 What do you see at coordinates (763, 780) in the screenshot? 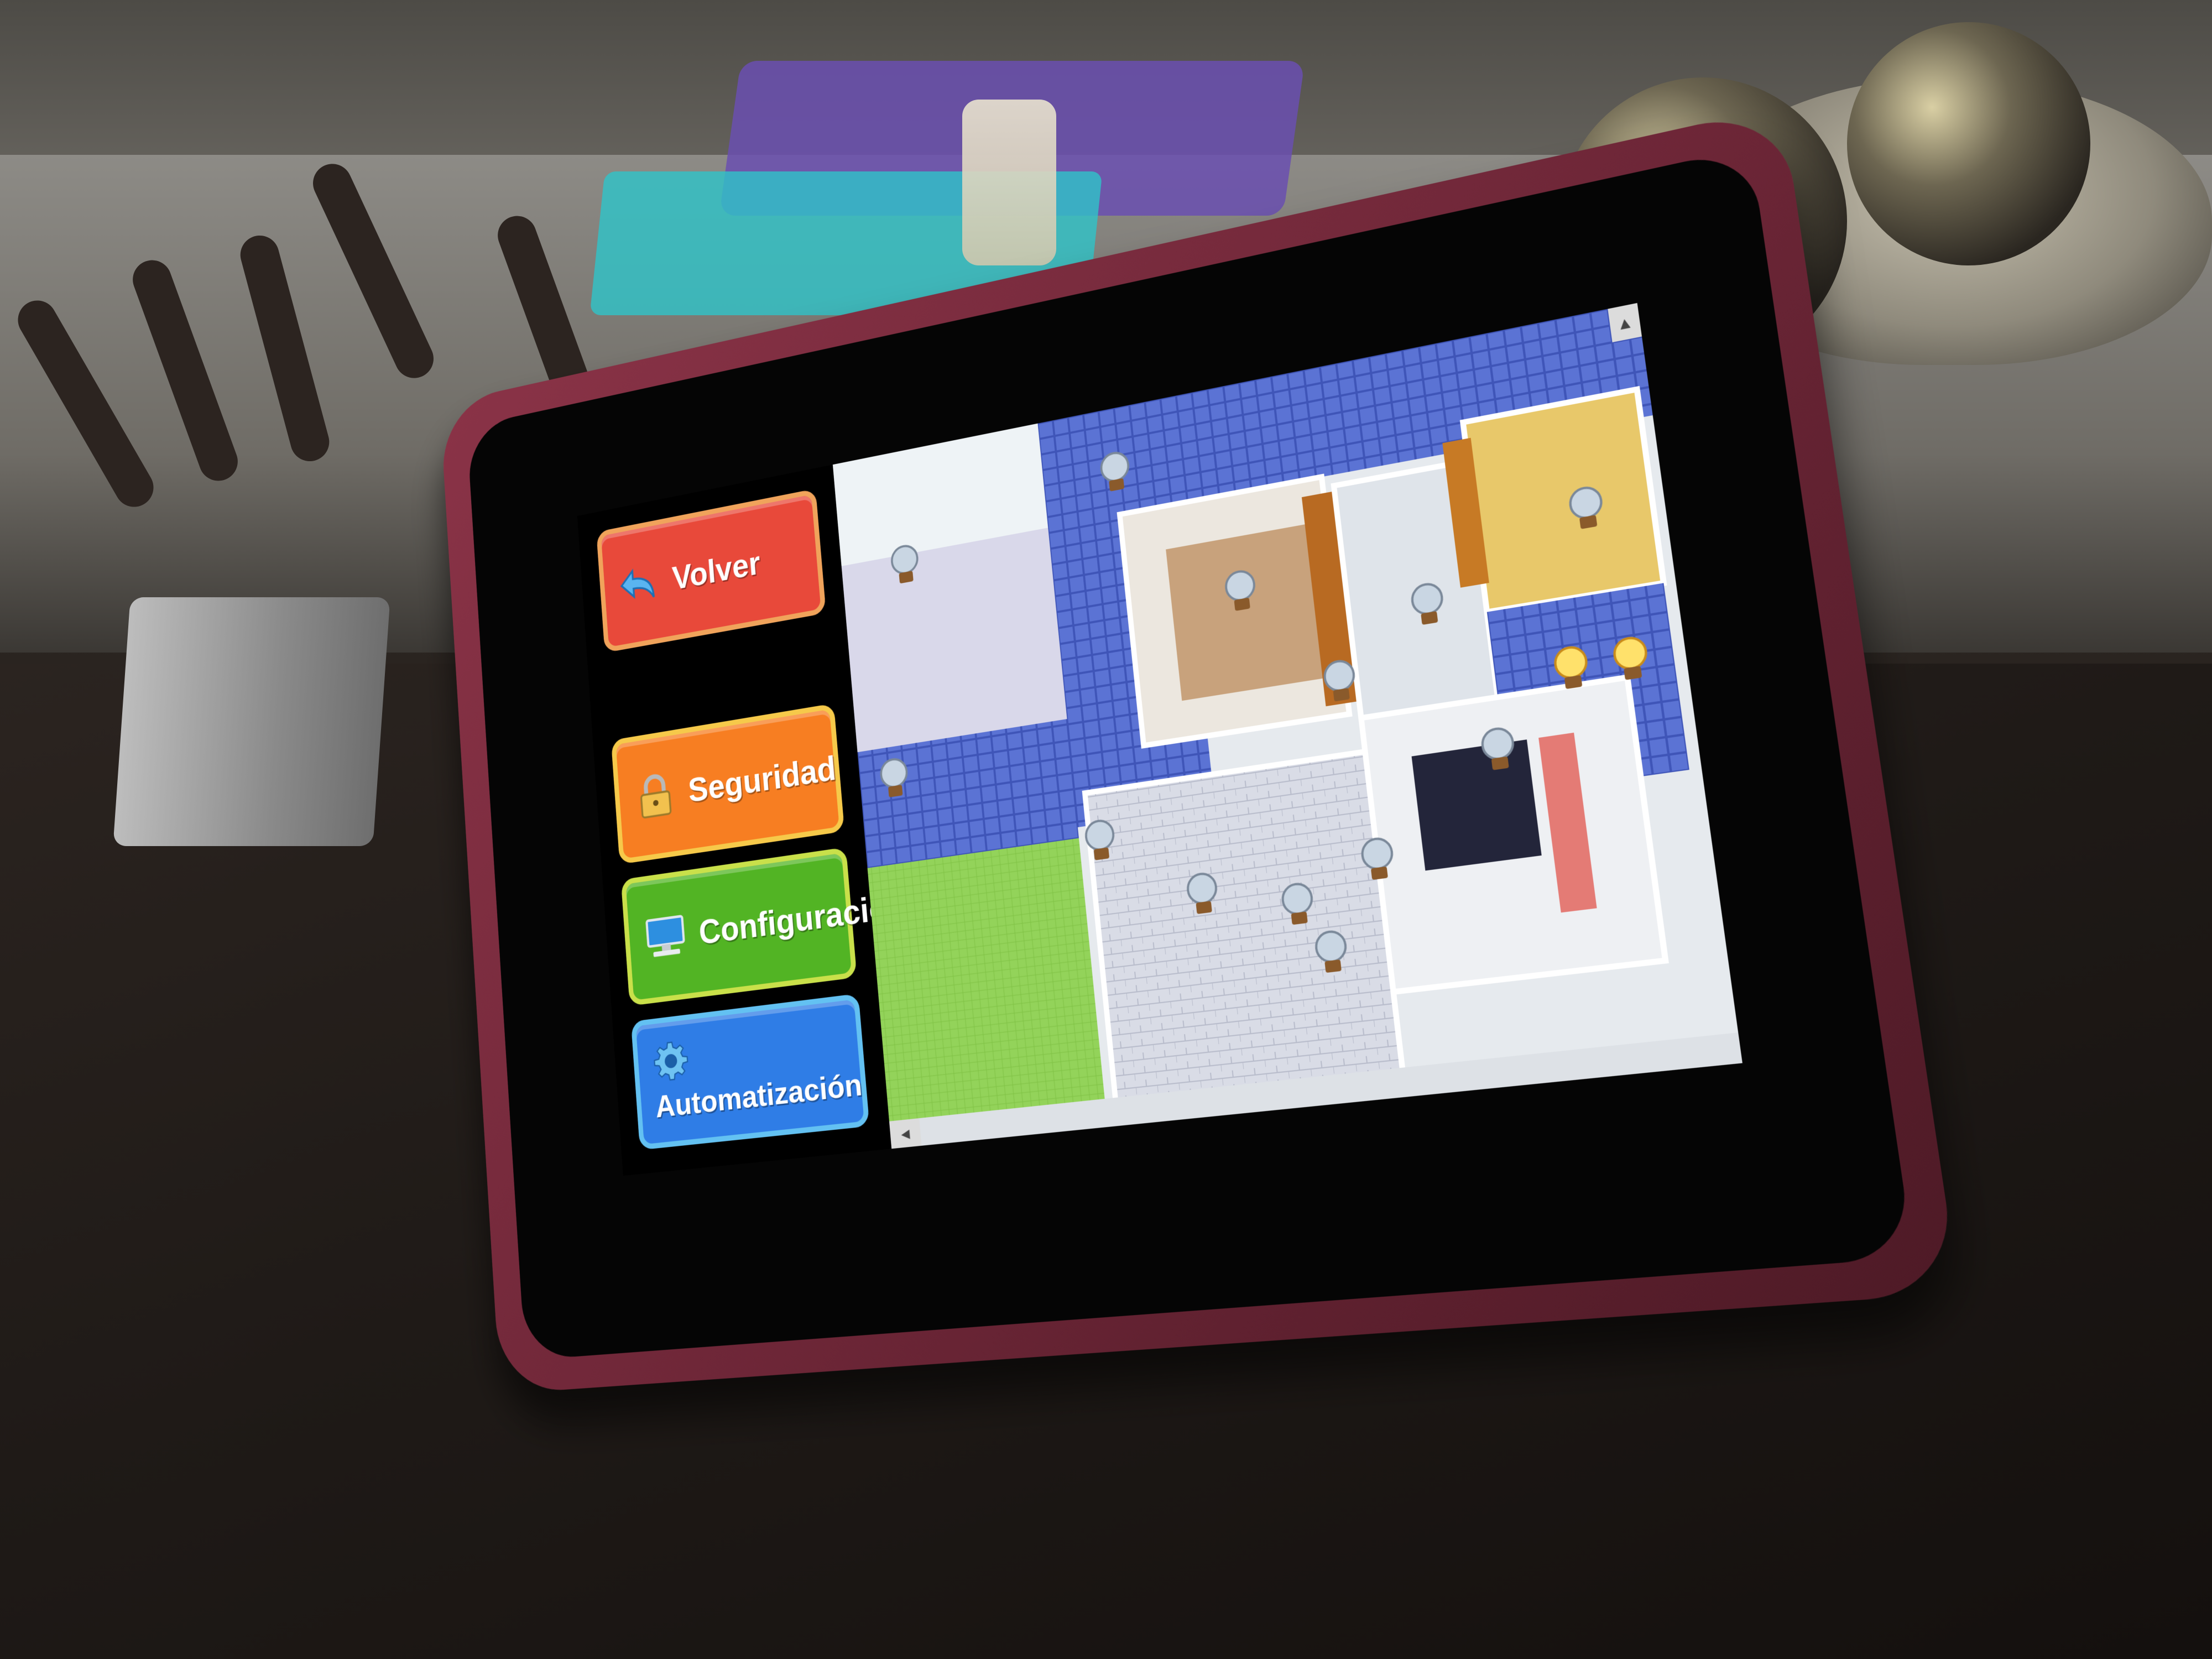
I see `security-button-label: Seguridad` at bounding box center [763, 780].